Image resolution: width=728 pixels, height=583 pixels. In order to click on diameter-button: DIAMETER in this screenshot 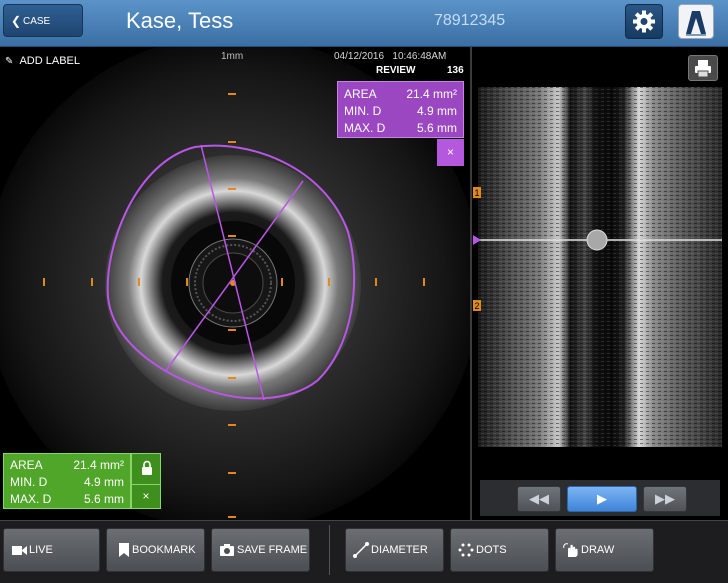, I will do `click(394, 550)`.